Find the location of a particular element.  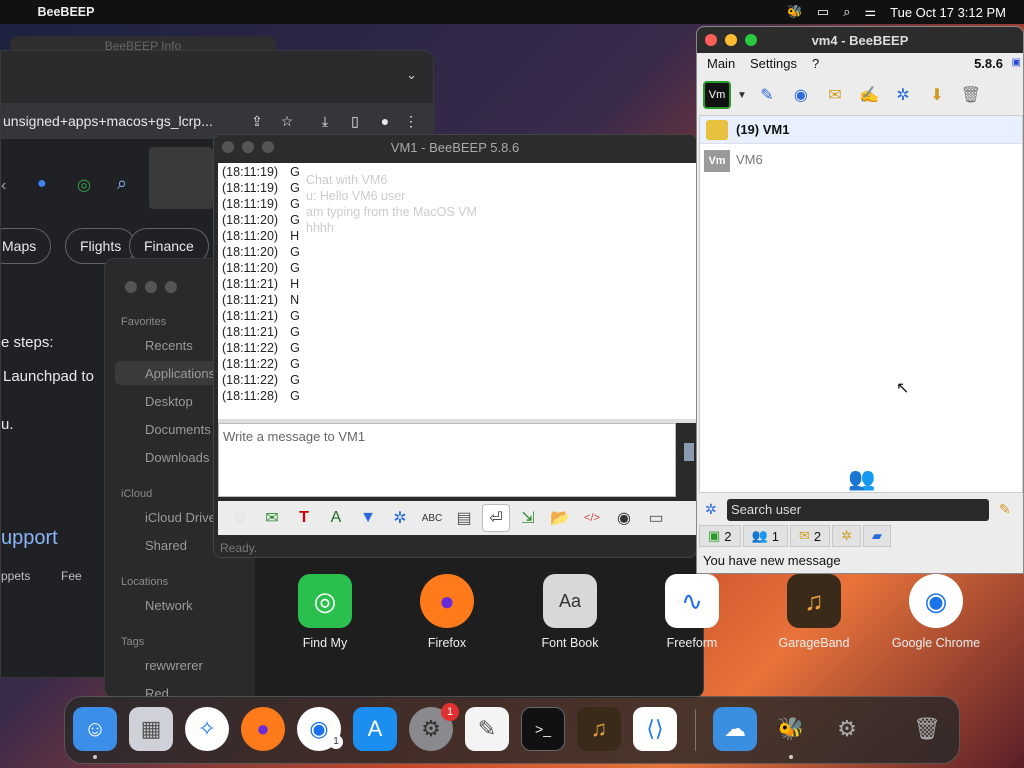

finder-close-button is located at coordinates (131, 287).